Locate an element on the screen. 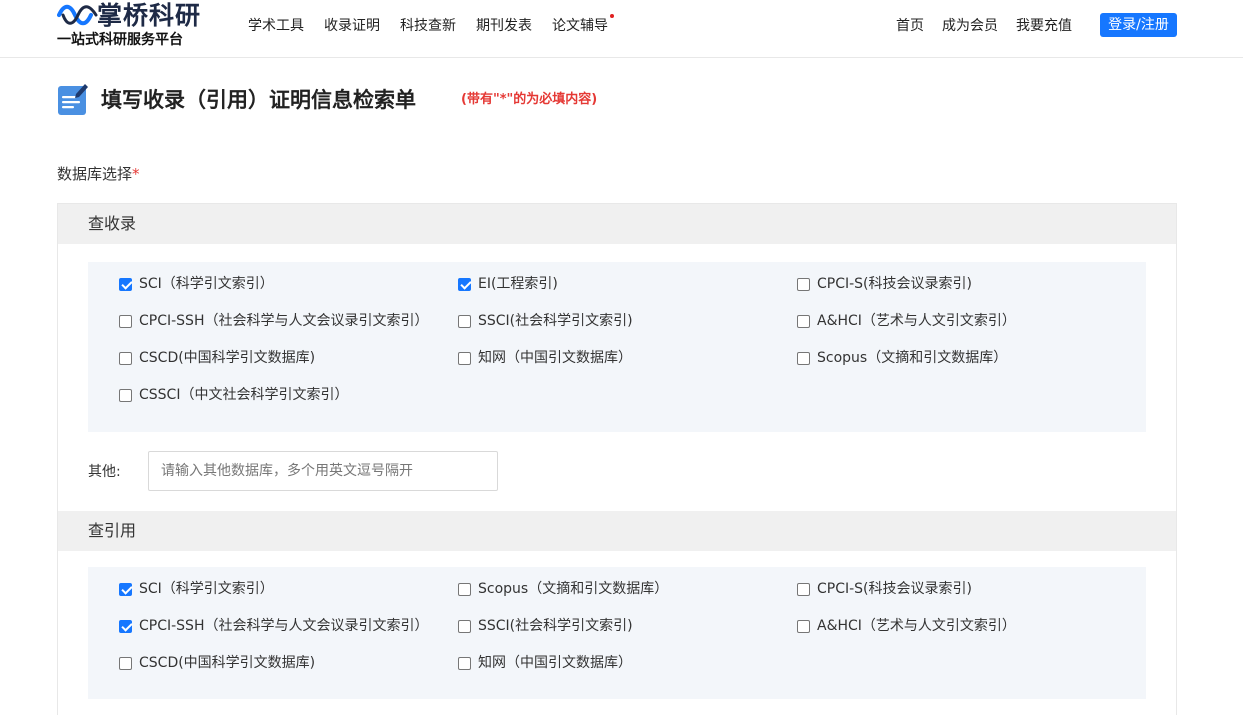 The height and width of the screenshot is (715, 1243). citation-option-cpci-ssh: CPCI-SSH（社会科学与人文会议录引文索引） is located at coordinates (273, 626).